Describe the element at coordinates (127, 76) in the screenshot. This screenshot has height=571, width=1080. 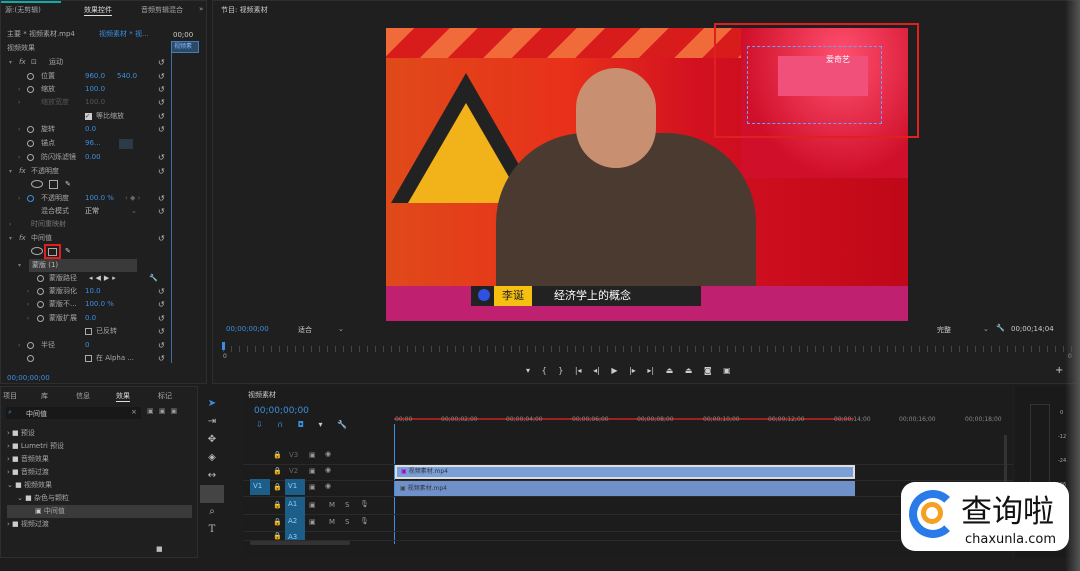
I see `position-y-value: 540.0` at that location.